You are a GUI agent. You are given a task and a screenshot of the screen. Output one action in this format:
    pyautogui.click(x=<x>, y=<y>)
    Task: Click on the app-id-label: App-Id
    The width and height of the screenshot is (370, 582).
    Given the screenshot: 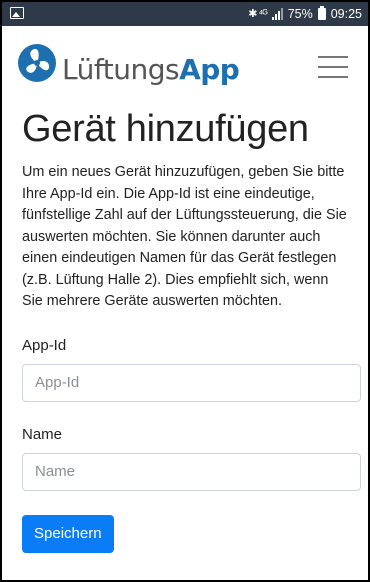 What is the action you would take?
    pyautogui.click(x=44, y=345)
    